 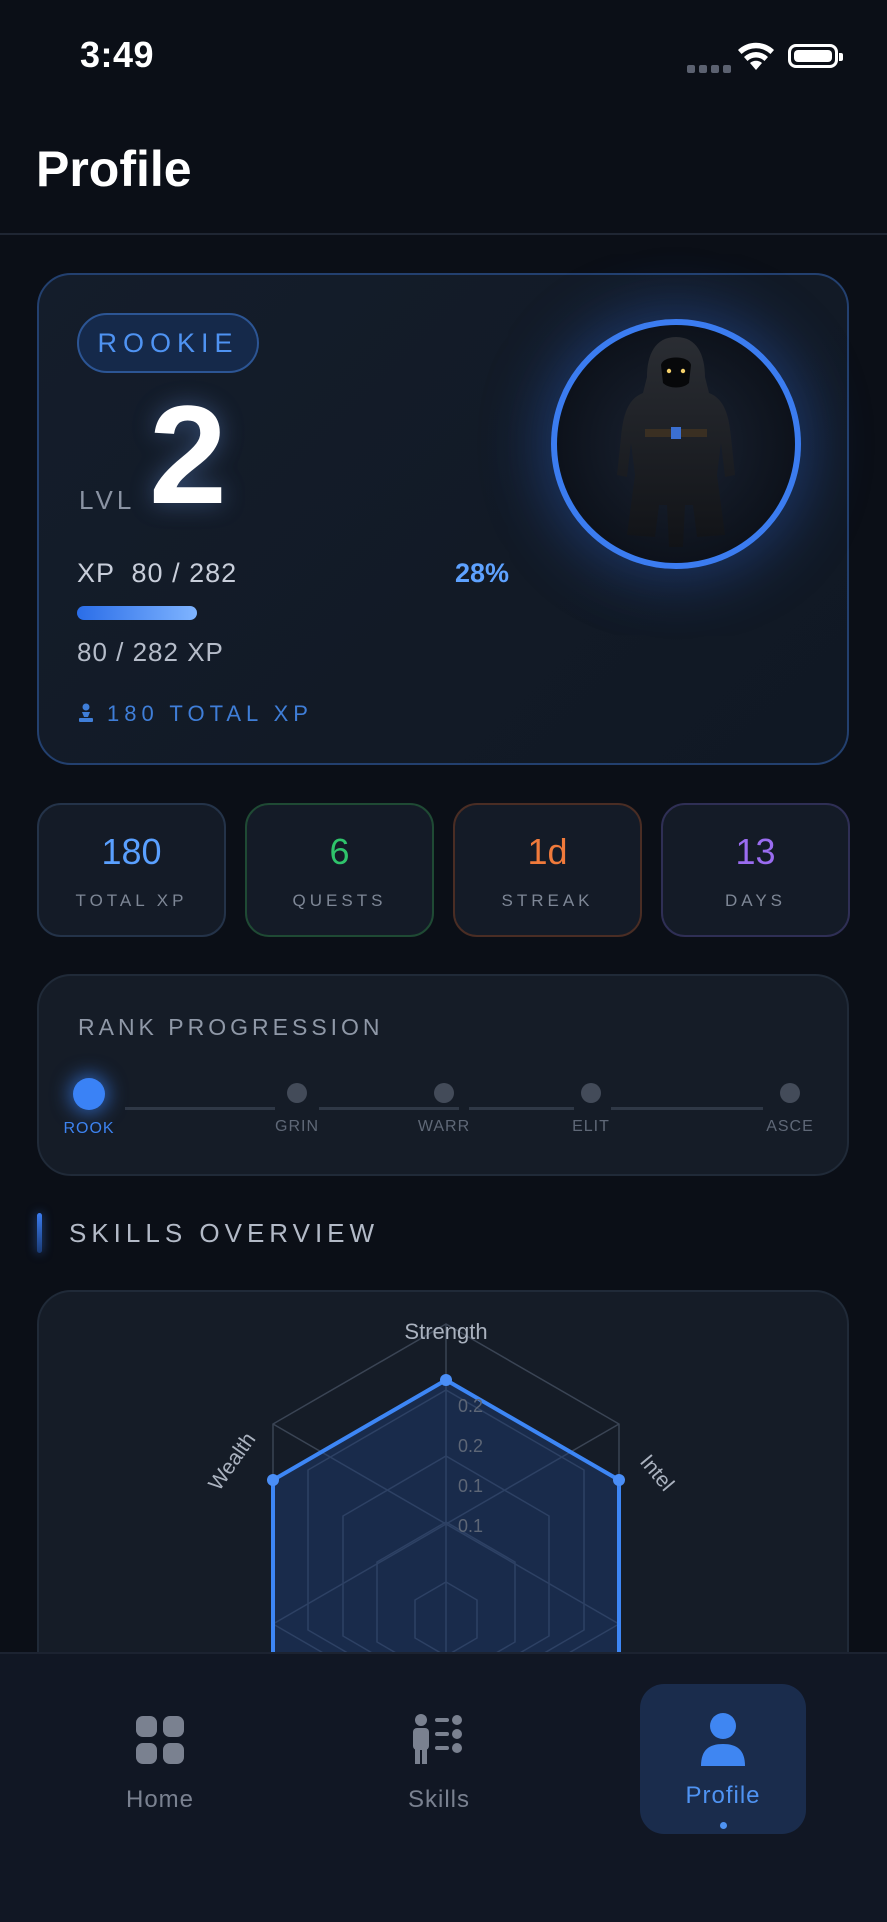 I want to click on avatar, so click(x=676, y=444).